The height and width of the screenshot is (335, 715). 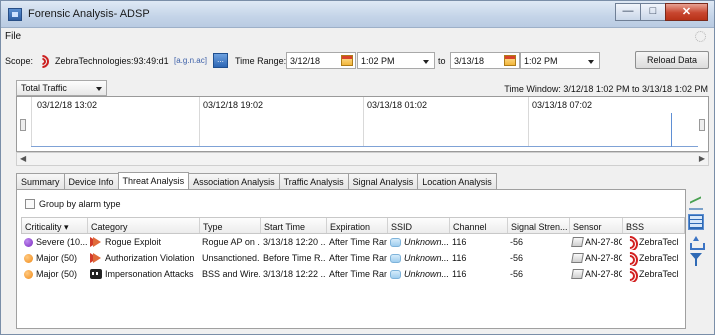 I want to click on tab-location-analysis: Location Analysis, so click(x=457, y=181).